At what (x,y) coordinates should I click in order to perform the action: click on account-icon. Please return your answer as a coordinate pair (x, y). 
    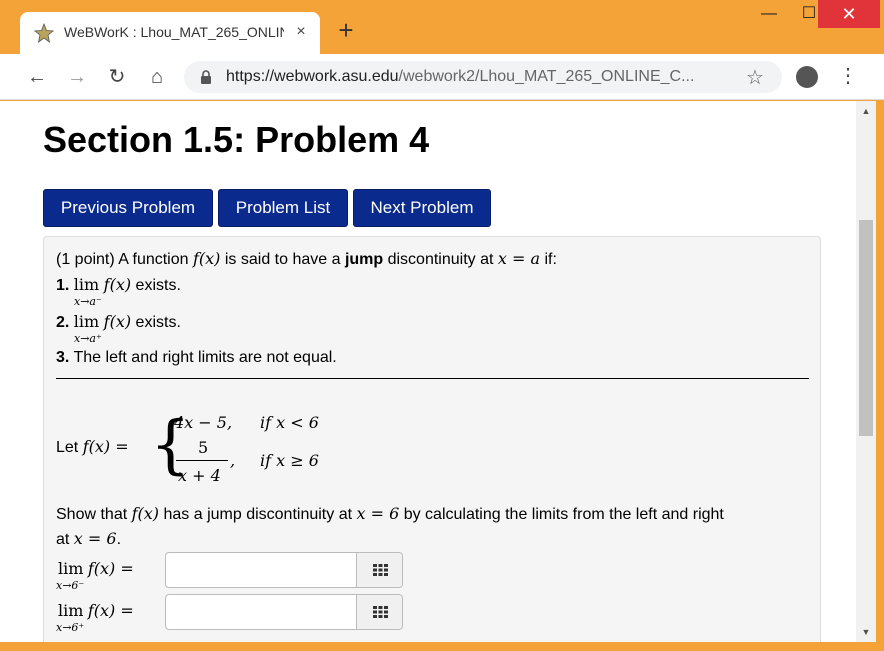
    Looking at the image, I should click on (807, 77).